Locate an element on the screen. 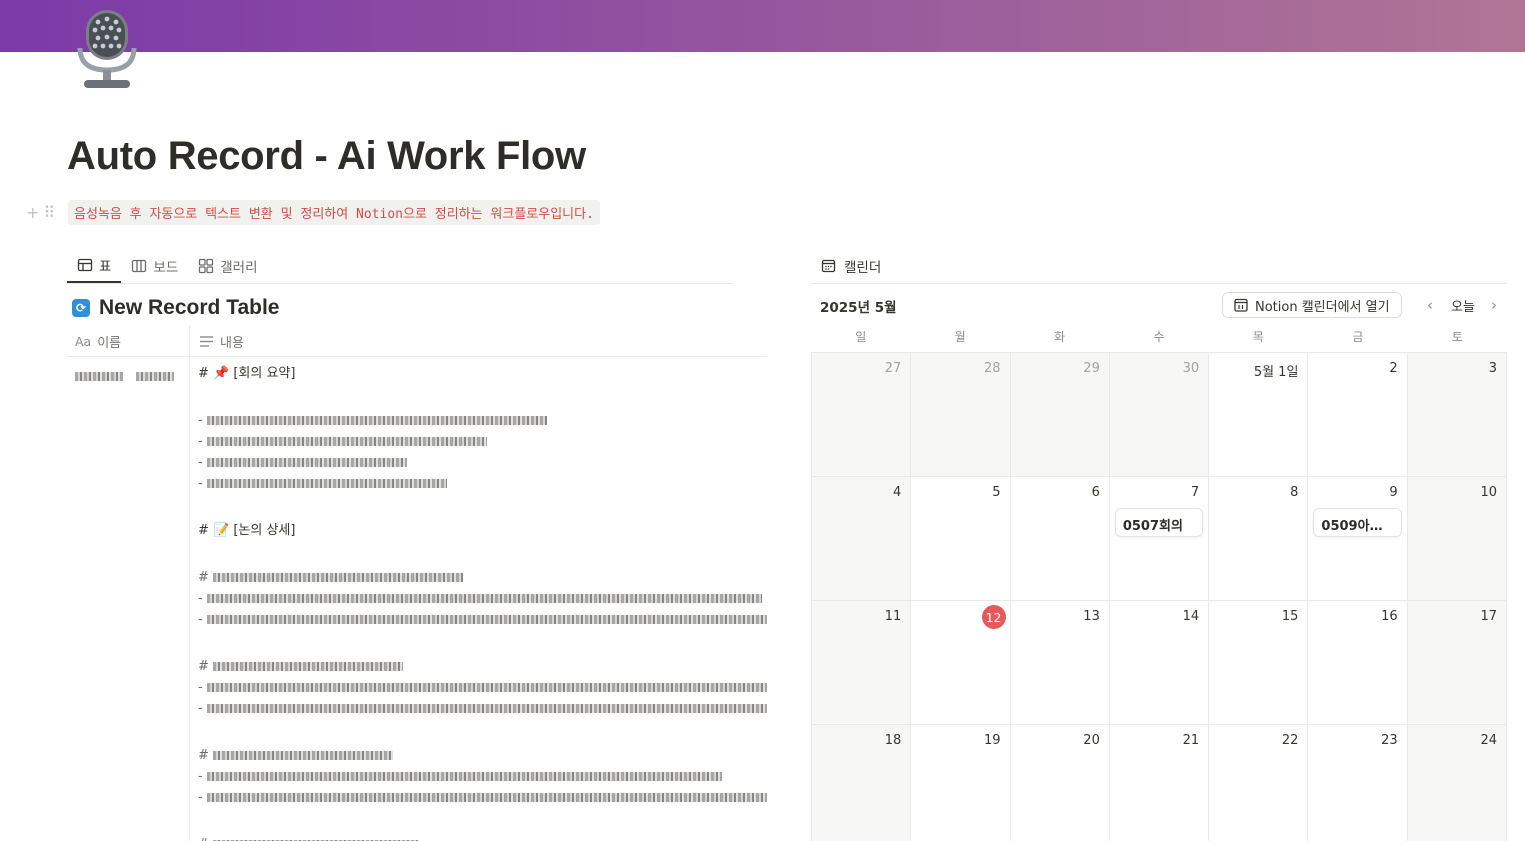 This screenshot has width=1525, height=841. weekday-label: 월 is located at coordinates (960, 337).